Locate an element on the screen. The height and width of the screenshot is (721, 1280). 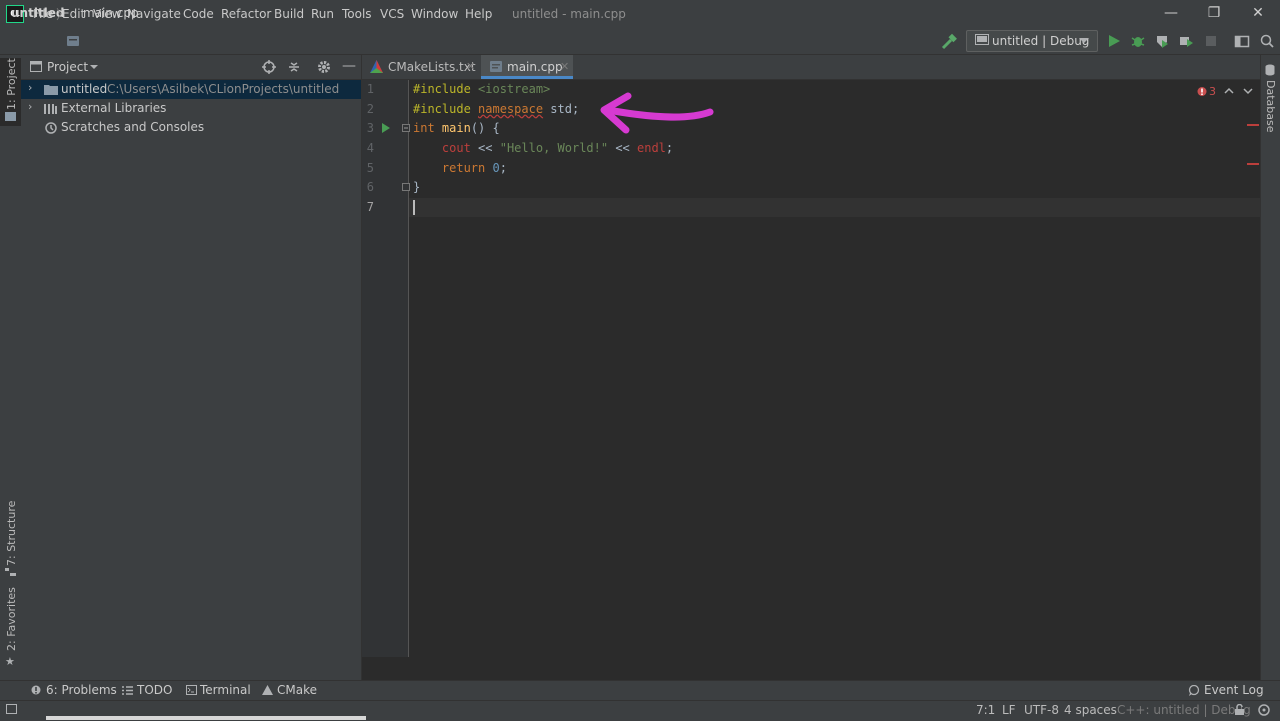
line-separator: LF is located at coordinates (1009, 710).